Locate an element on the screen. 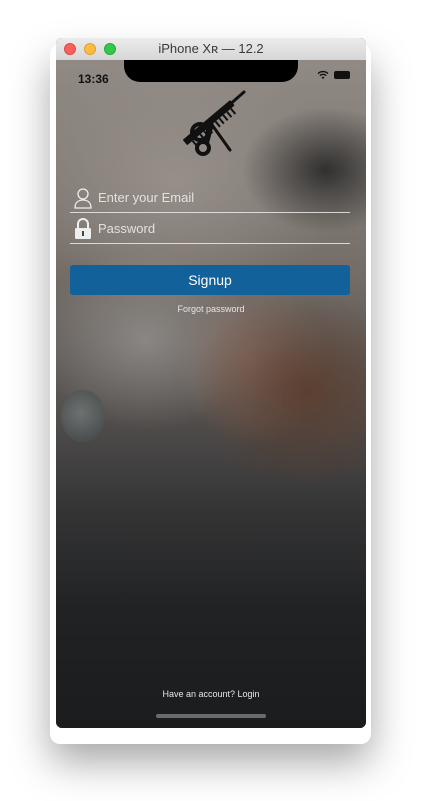 This screenshot has height=801, width=421. forgot-password-link: Forgot password is located at coordinates (211, 309).